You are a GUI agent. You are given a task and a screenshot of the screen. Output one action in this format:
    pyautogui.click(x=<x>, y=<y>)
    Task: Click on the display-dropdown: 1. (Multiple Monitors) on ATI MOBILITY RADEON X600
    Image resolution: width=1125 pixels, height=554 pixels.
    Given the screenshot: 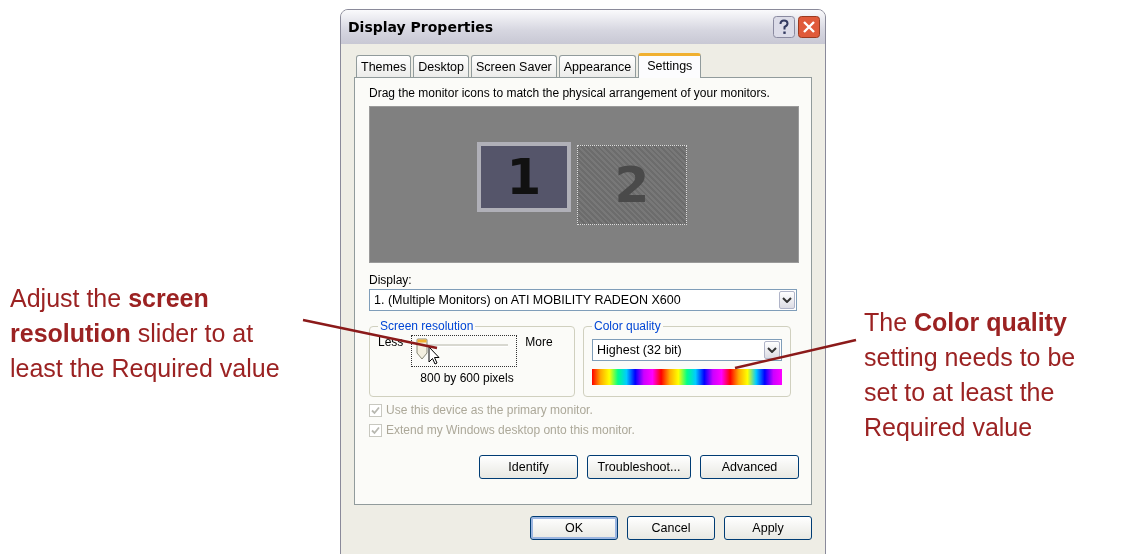 What is the action you would take?
    pyautogui.click(x=583, y=300)
    